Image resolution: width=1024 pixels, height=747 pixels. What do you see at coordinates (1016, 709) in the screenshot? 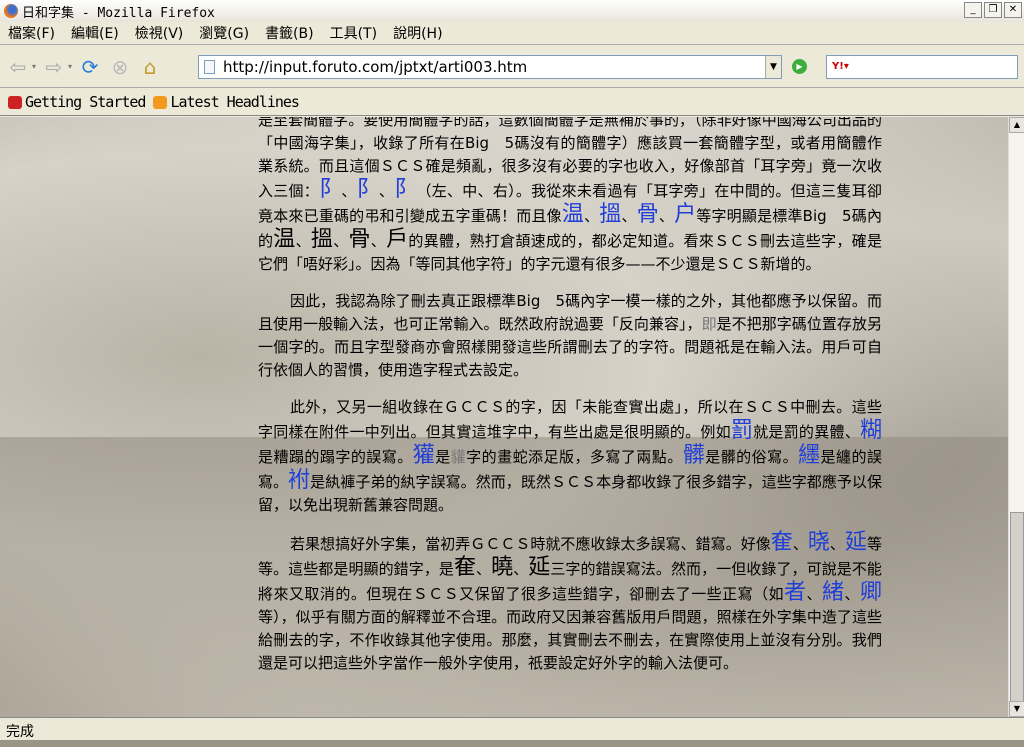
I see `scroll-down-button: ▼` at bounding box center [1016, 709].